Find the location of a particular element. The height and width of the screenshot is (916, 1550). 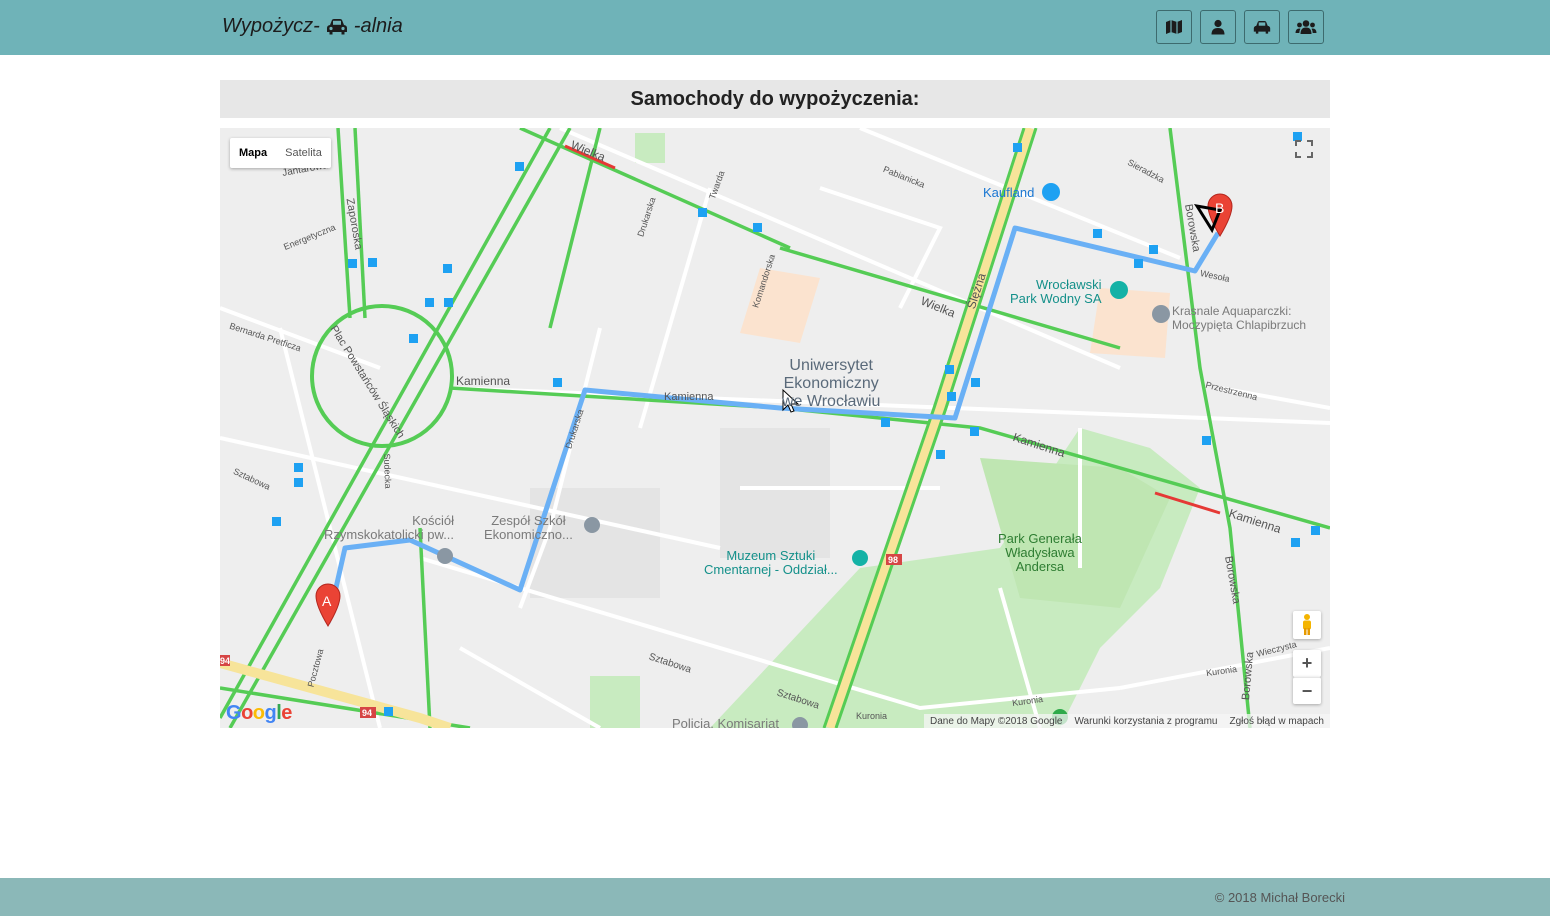

campus-area is located at coordinates (1130, 323).